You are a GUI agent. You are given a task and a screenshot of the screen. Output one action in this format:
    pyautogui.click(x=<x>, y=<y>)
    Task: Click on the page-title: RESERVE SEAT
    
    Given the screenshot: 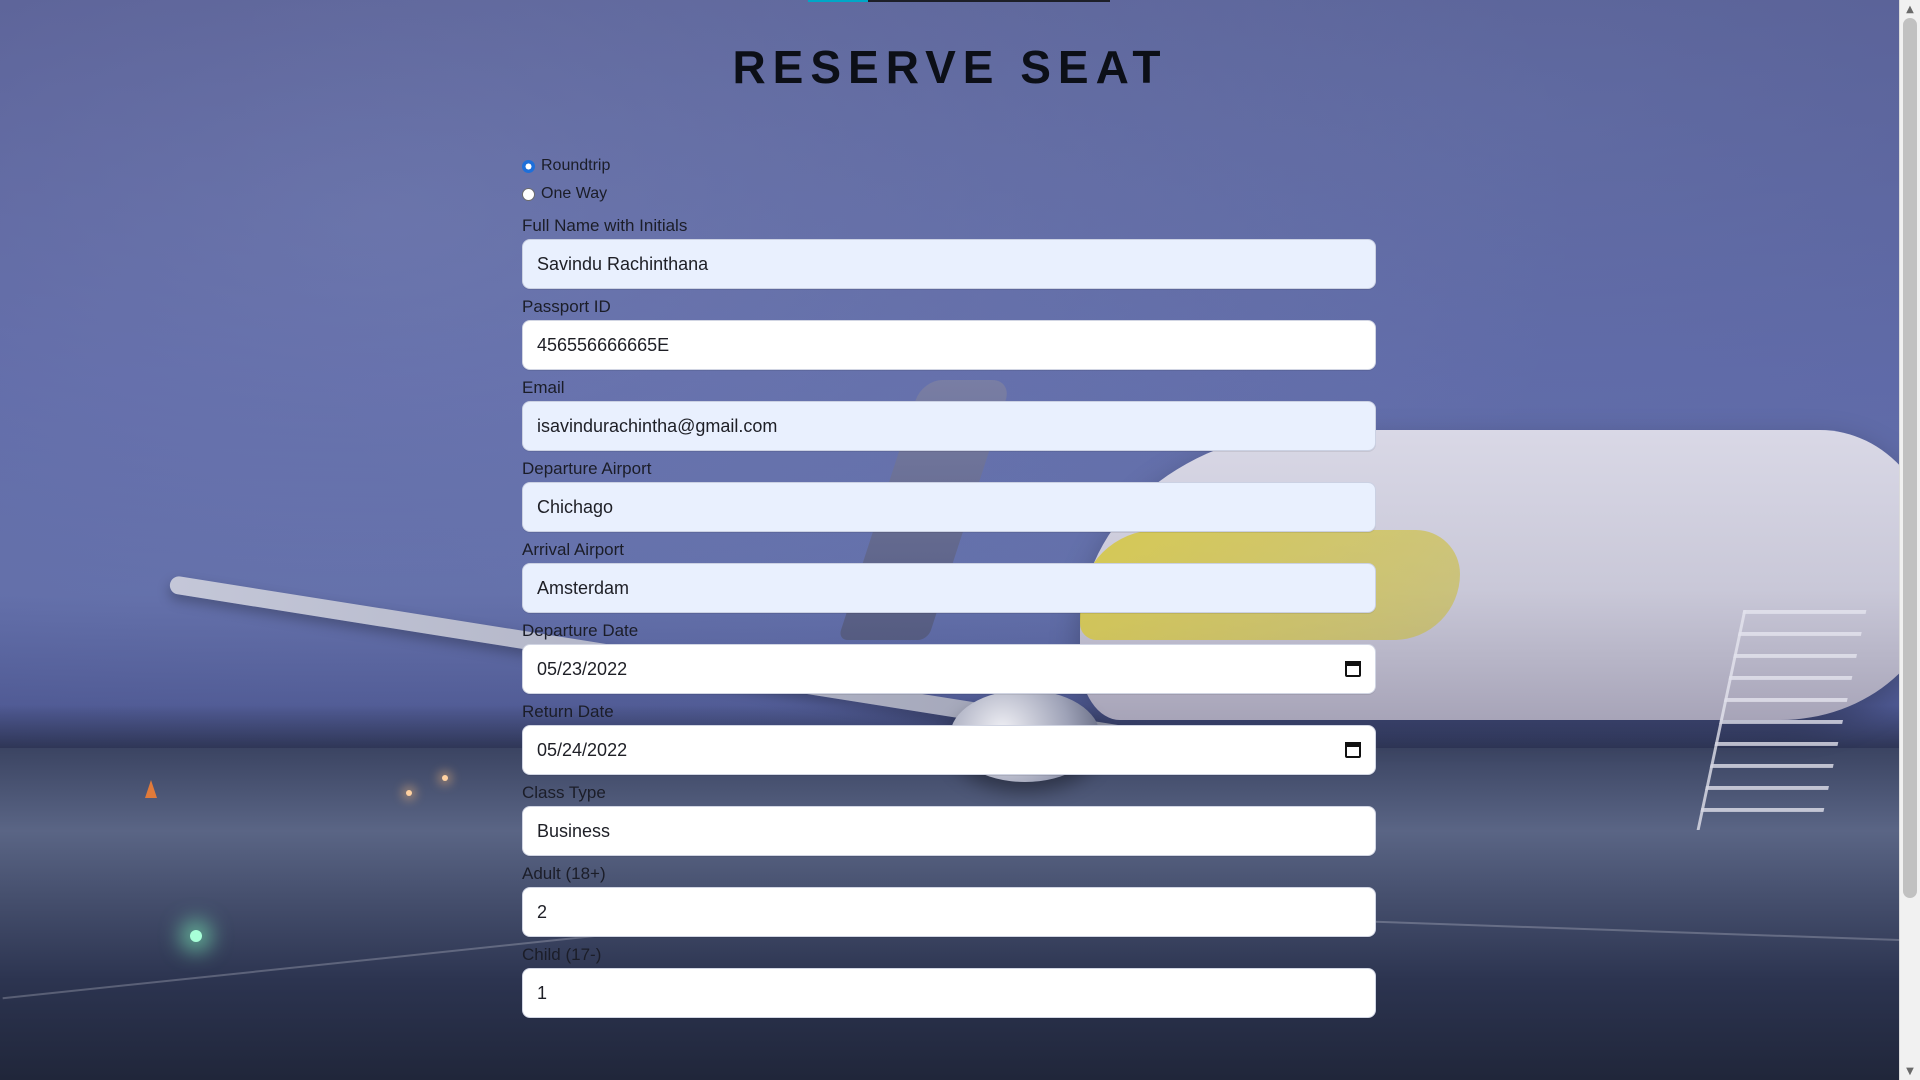 What is the action you would take?
    pyautogui.click(x=950, y=67)
    